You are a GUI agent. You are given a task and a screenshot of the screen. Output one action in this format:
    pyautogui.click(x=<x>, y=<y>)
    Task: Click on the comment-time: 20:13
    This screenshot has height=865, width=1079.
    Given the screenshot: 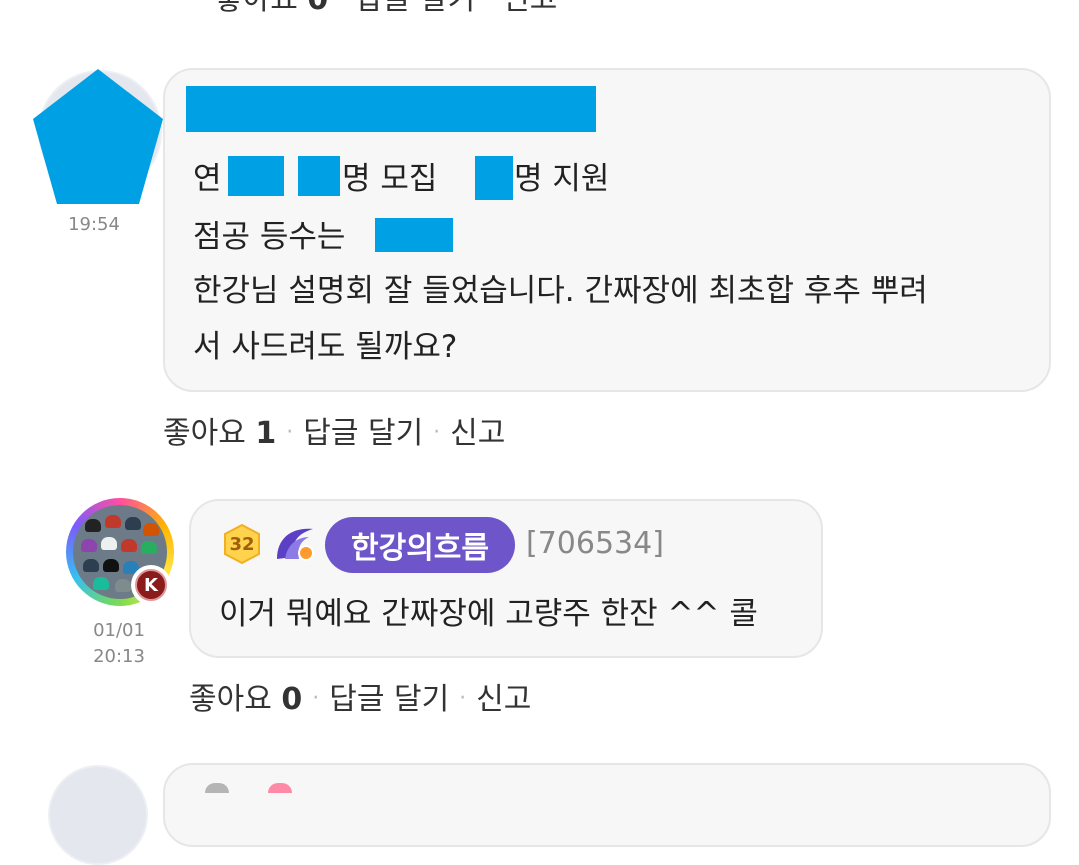 What is the action you would take?
    pyautogui.click(x=119, y=656)
    